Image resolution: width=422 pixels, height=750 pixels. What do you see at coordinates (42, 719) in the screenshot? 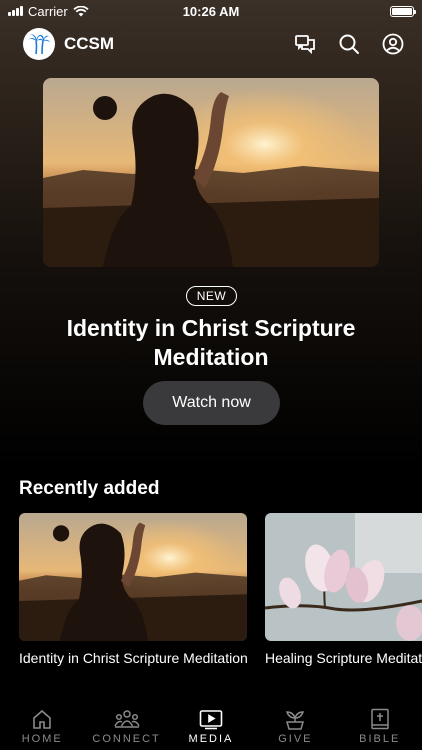
I see `home-icon` at bounding box center [42, 719].